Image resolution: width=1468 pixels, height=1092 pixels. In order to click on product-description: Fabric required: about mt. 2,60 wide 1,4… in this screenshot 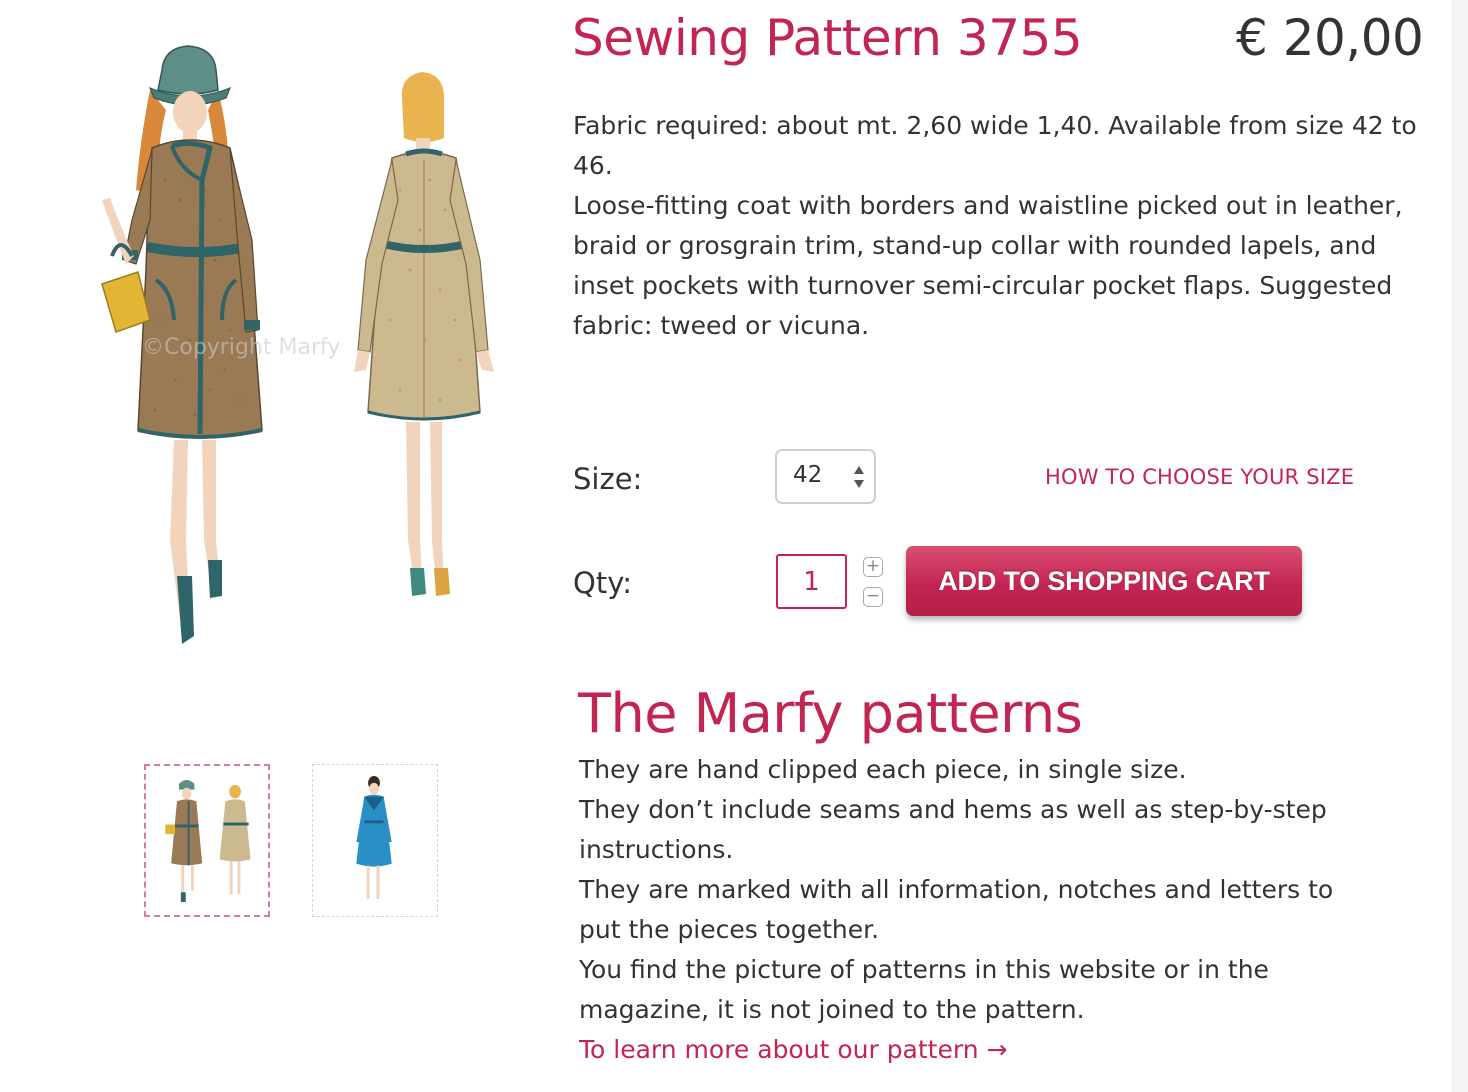, I will do `click(1000, 226)`.